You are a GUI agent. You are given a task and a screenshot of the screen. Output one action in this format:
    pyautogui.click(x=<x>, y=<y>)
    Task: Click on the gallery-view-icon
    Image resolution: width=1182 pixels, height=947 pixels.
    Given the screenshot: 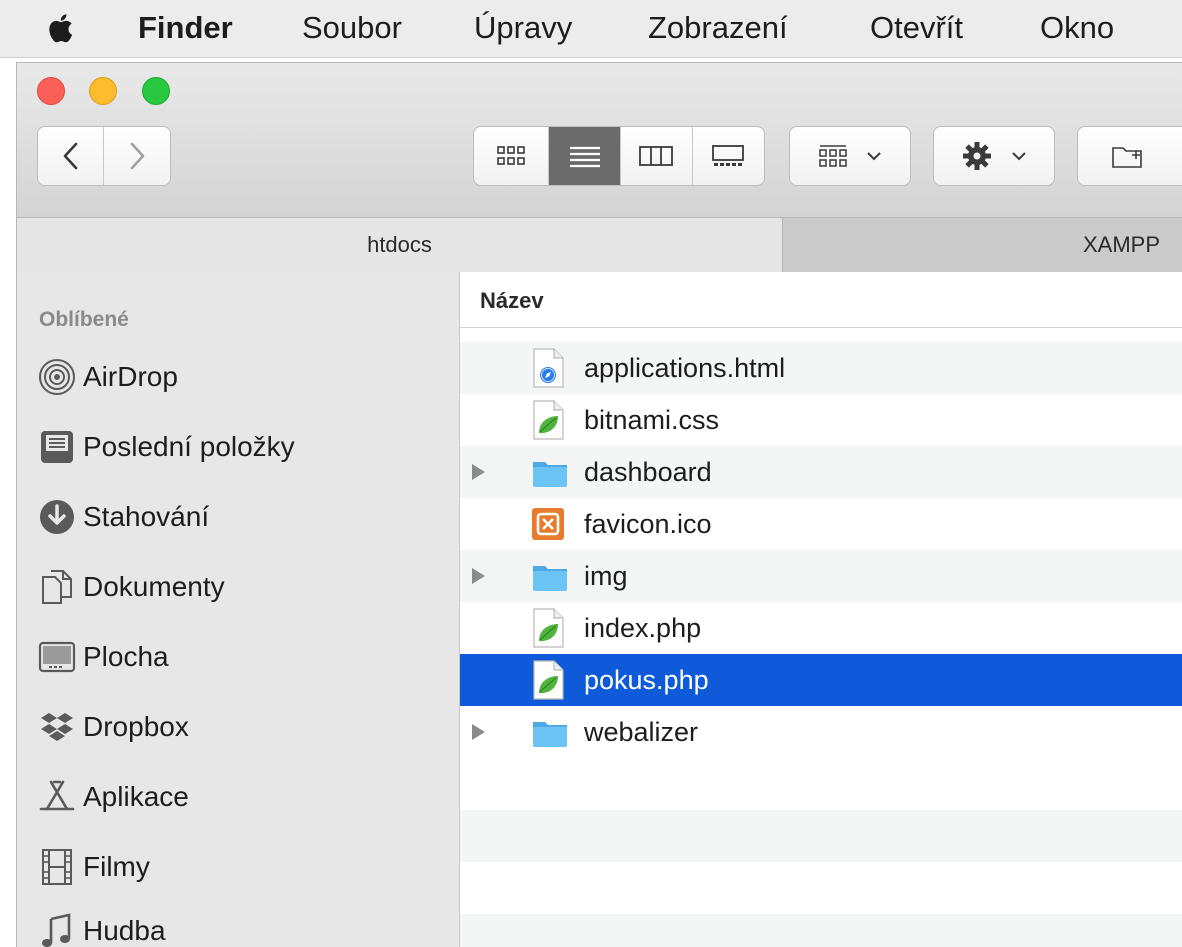 What is the action you would take?
    pyautogui.click(x=728, y=155)
    